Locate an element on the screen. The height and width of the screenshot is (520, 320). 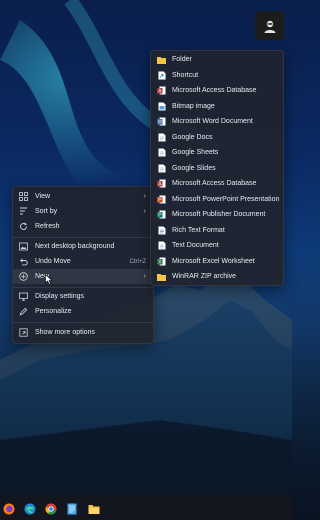
shortcut-icon is located at coordinates (161, 75).